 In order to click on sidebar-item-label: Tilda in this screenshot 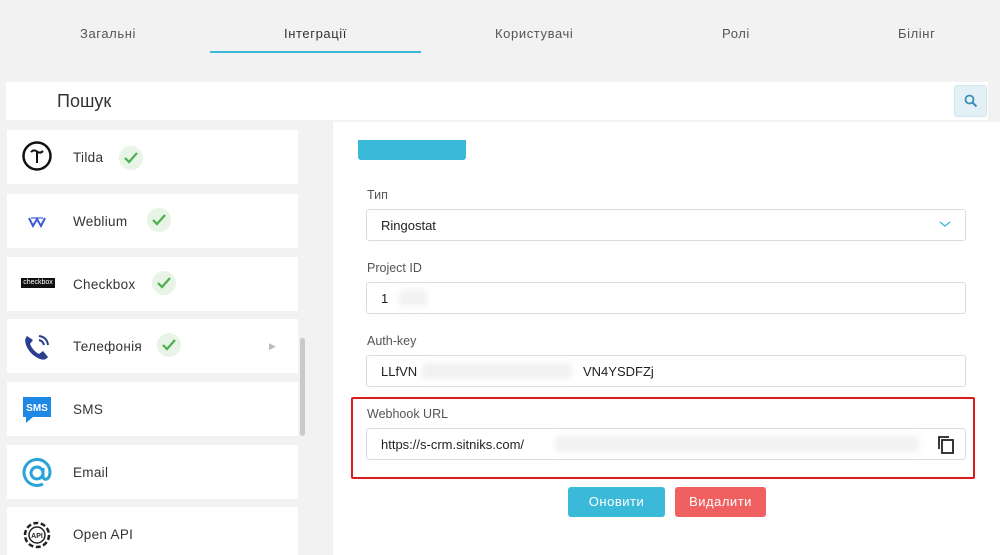, I will do `click(88, 157)`.